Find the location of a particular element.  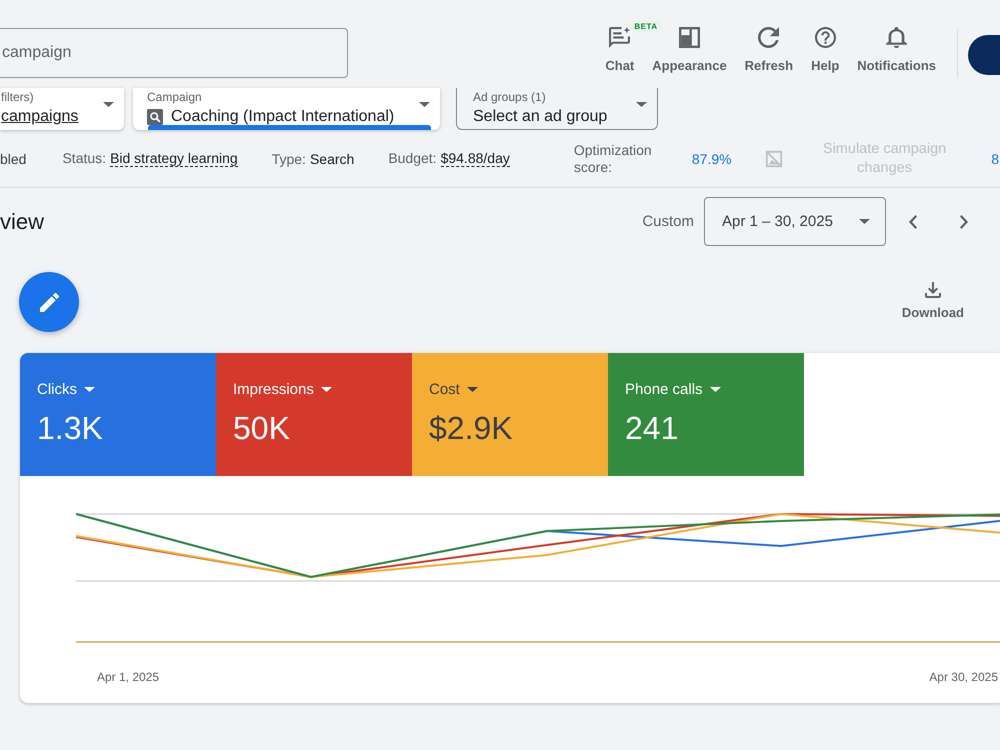

edit-button is located at coordinates (49, 302).